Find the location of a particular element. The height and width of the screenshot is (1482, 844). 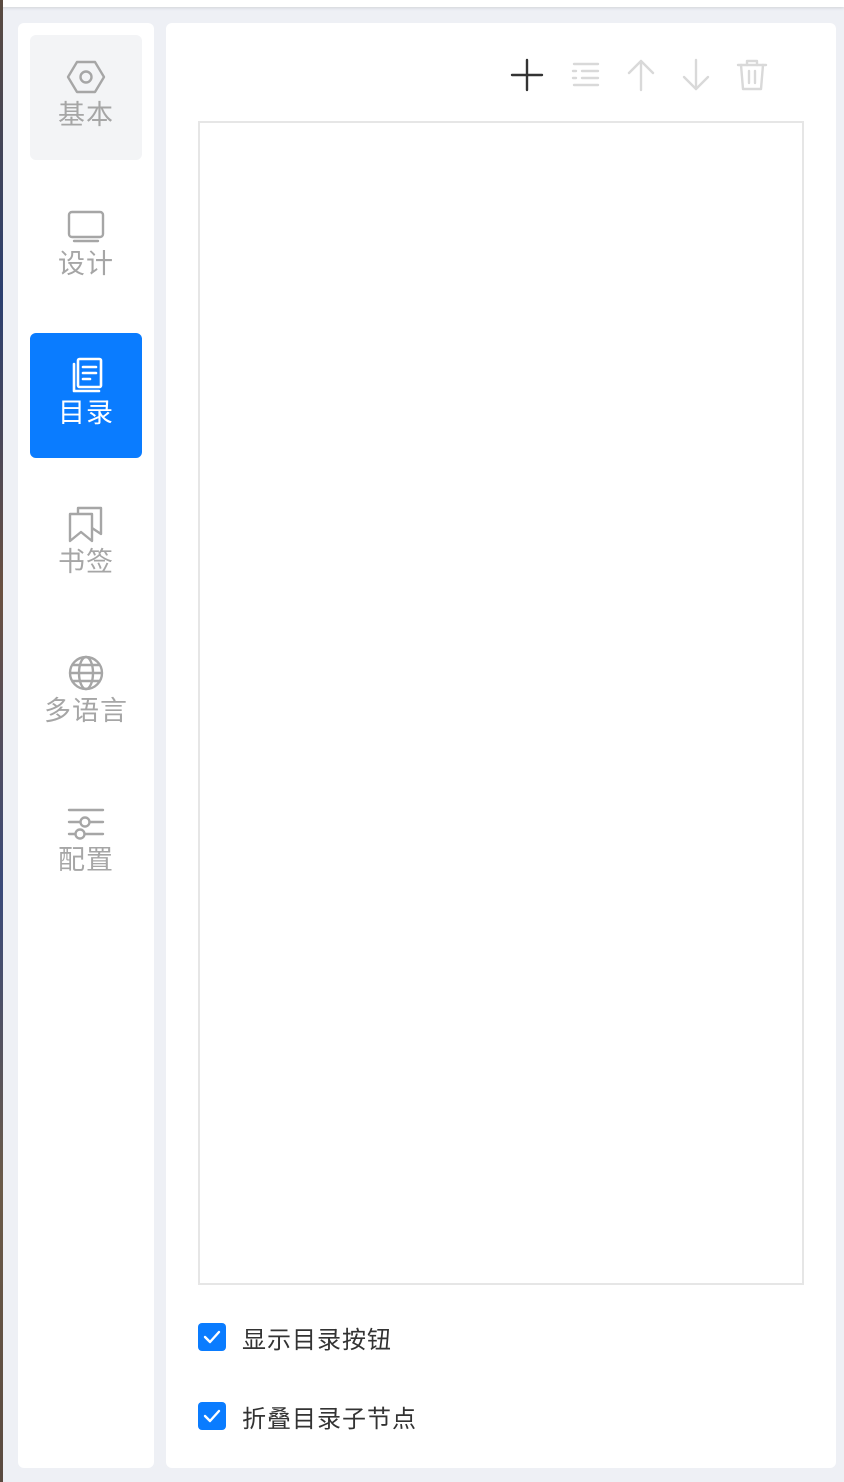

sidebar-item-config: 配置 is located at coordinates (86, 842).